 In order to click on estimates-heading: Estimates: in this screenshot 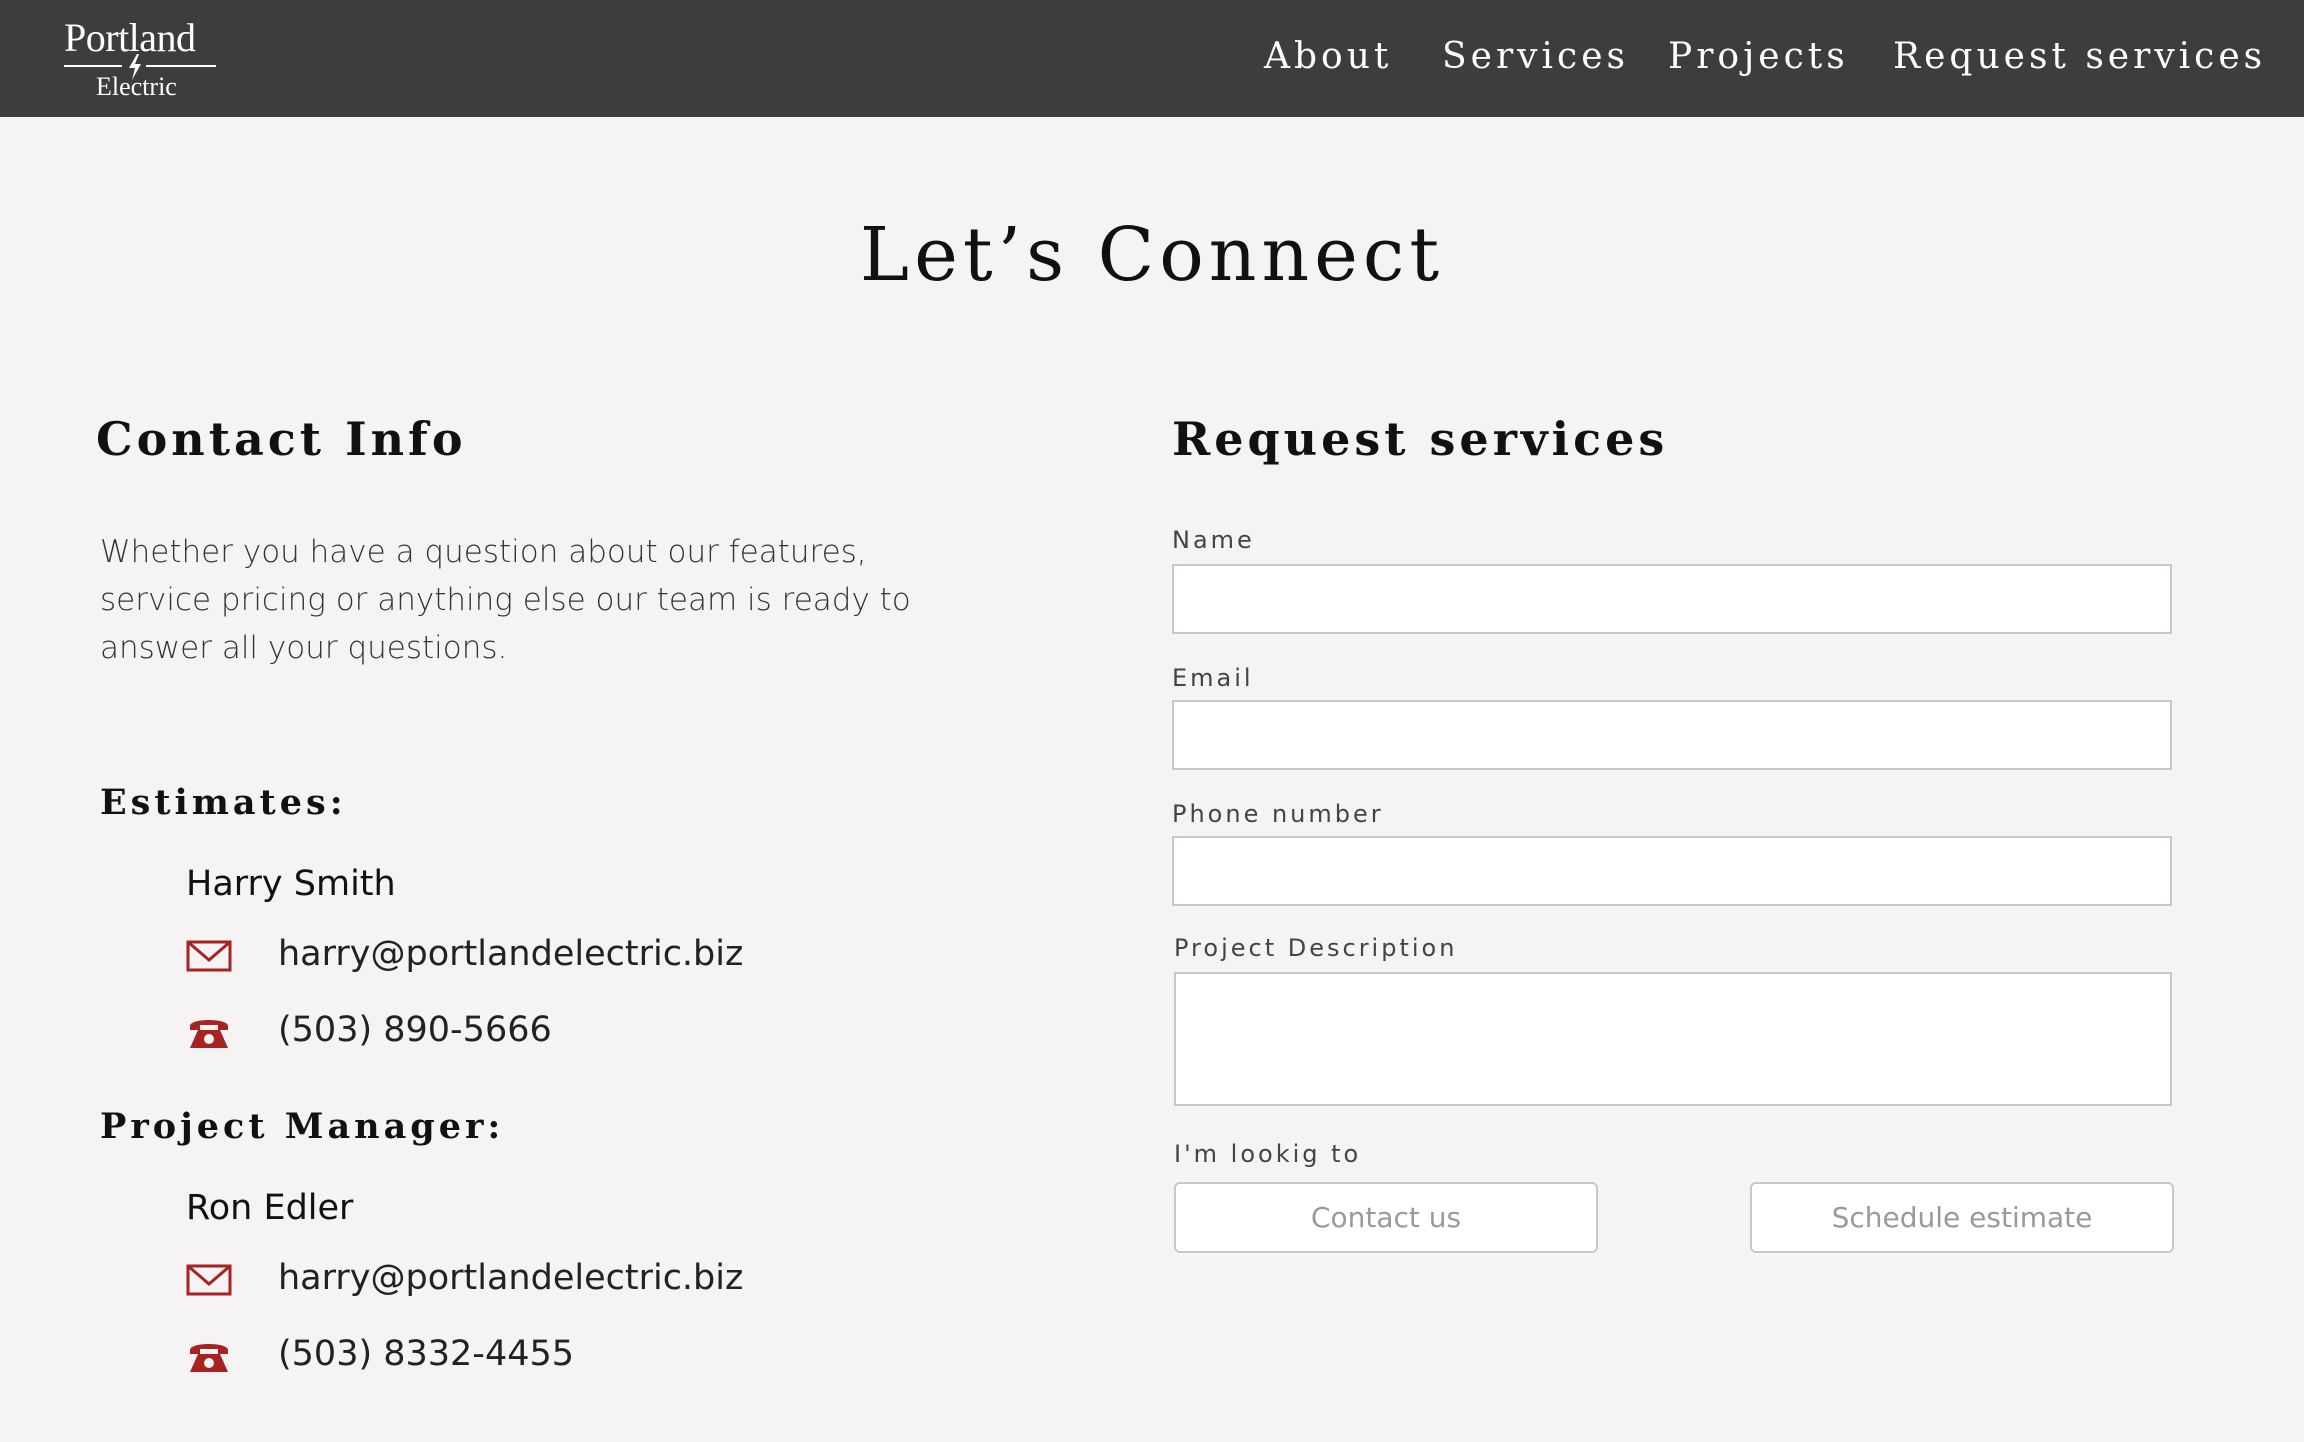, I will do `click(223, 802)`.